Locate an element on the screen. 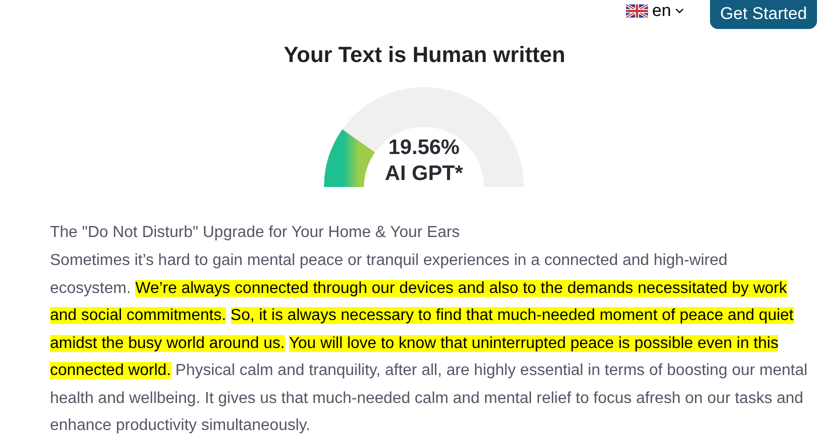 The height and width of the screenshot is (447, 839). uk-flag-icon is located at coordinates (637, 11).